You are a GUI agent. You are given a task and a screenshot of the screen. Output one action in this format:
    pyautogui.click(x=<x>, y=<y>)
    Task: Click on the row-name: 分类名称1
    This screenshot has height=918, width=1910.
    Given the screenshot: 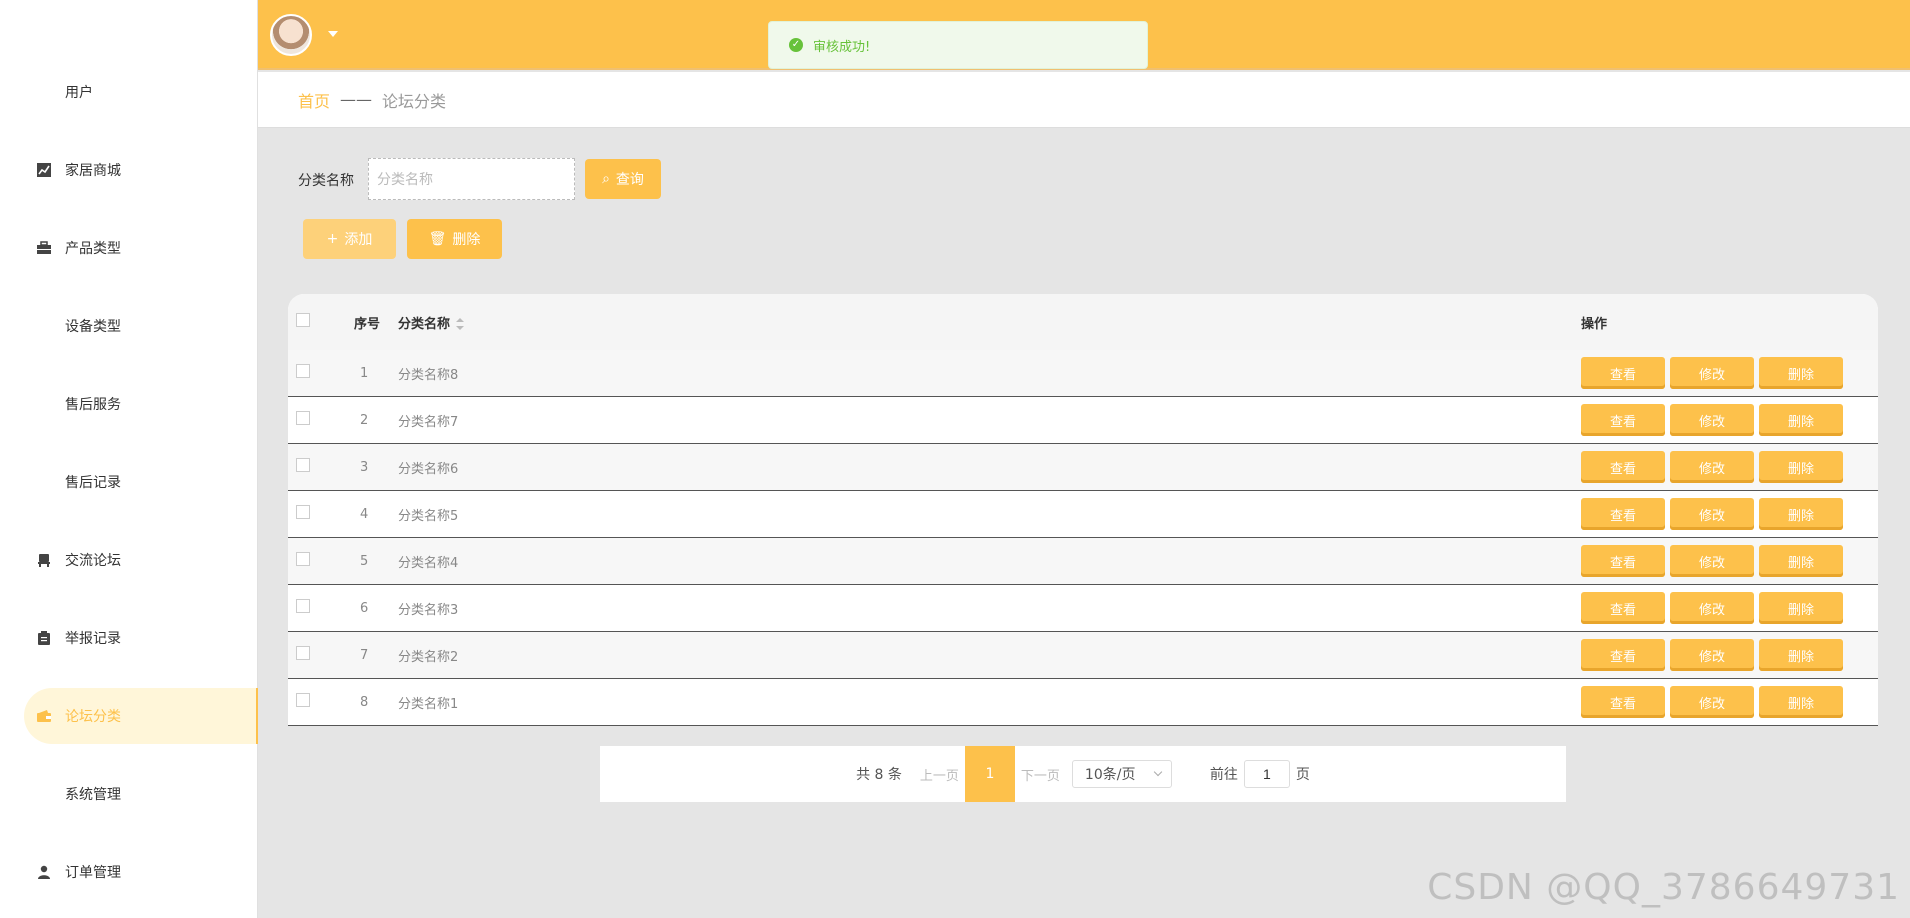 What is the action you would take?
    pyautogui.click(x=428, y=704)
    